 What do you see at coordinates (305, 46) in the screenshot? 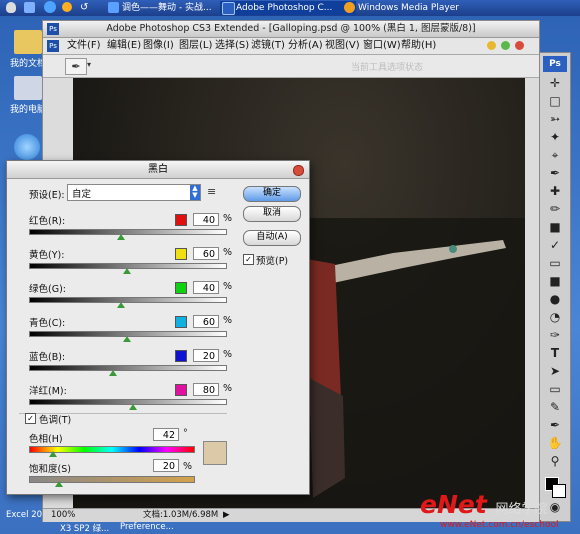
I see `menu-analysis: 分析(A)` at bounding box center [305, 46].